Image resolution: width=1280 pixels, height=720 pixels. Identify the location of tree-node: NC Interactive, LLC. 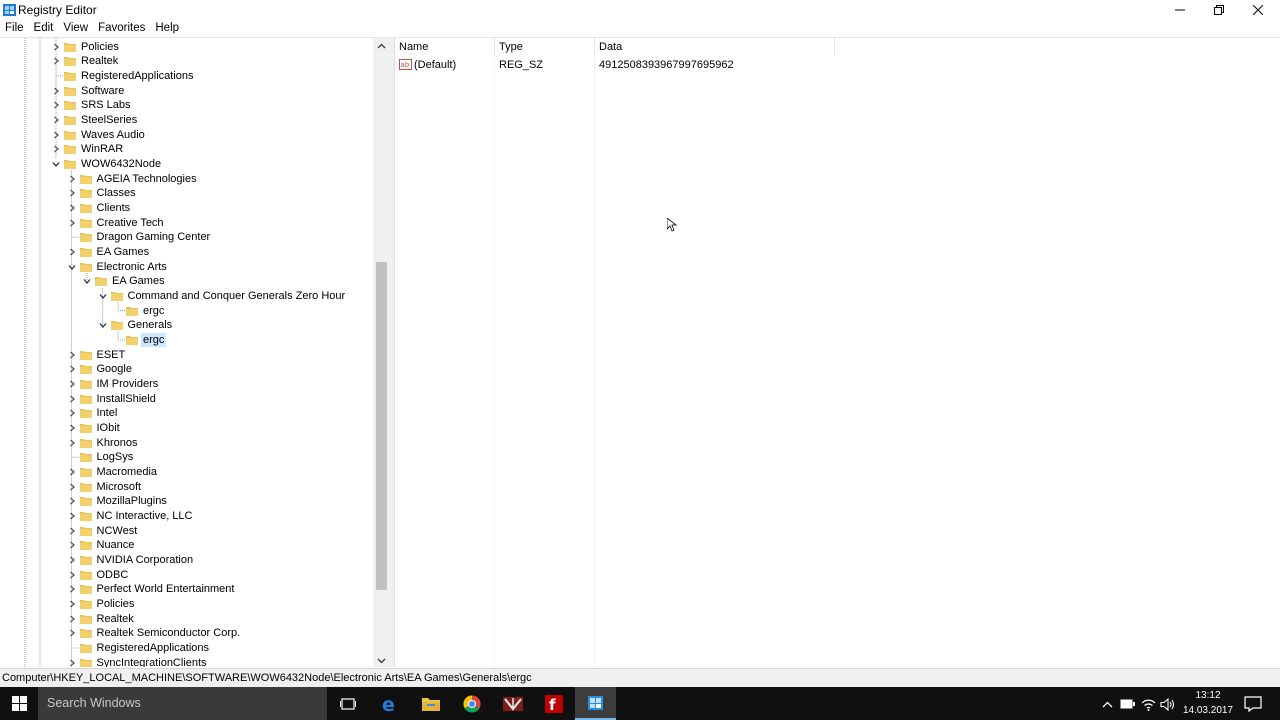
(130, 515).